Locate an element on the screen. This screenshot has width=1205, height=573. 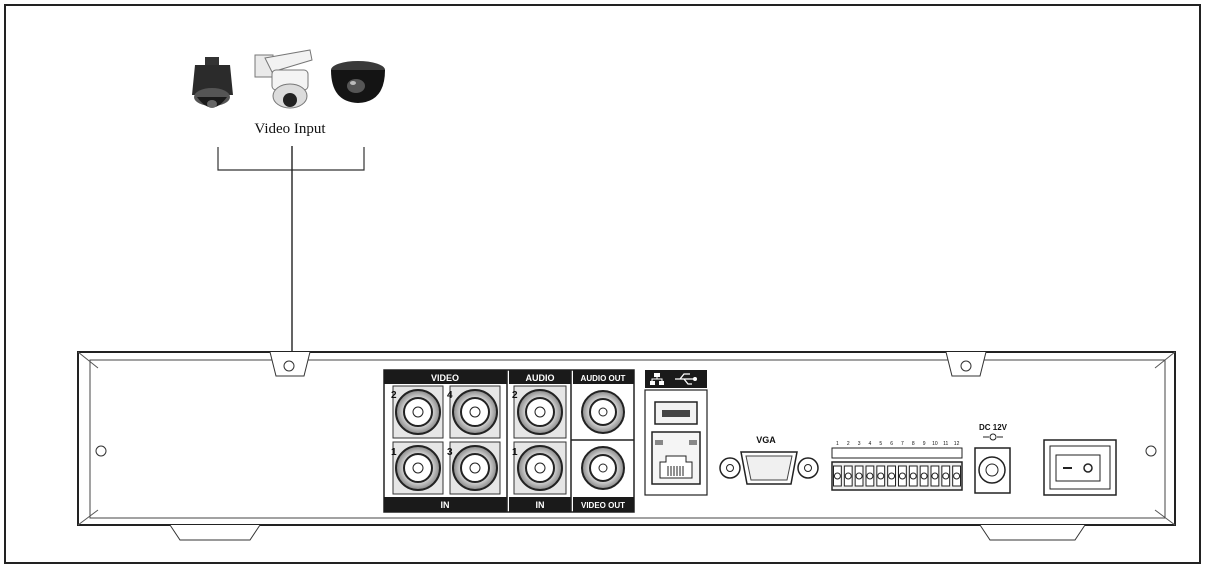
mini-dome-camera-icon is located at coordinates (358, 82).